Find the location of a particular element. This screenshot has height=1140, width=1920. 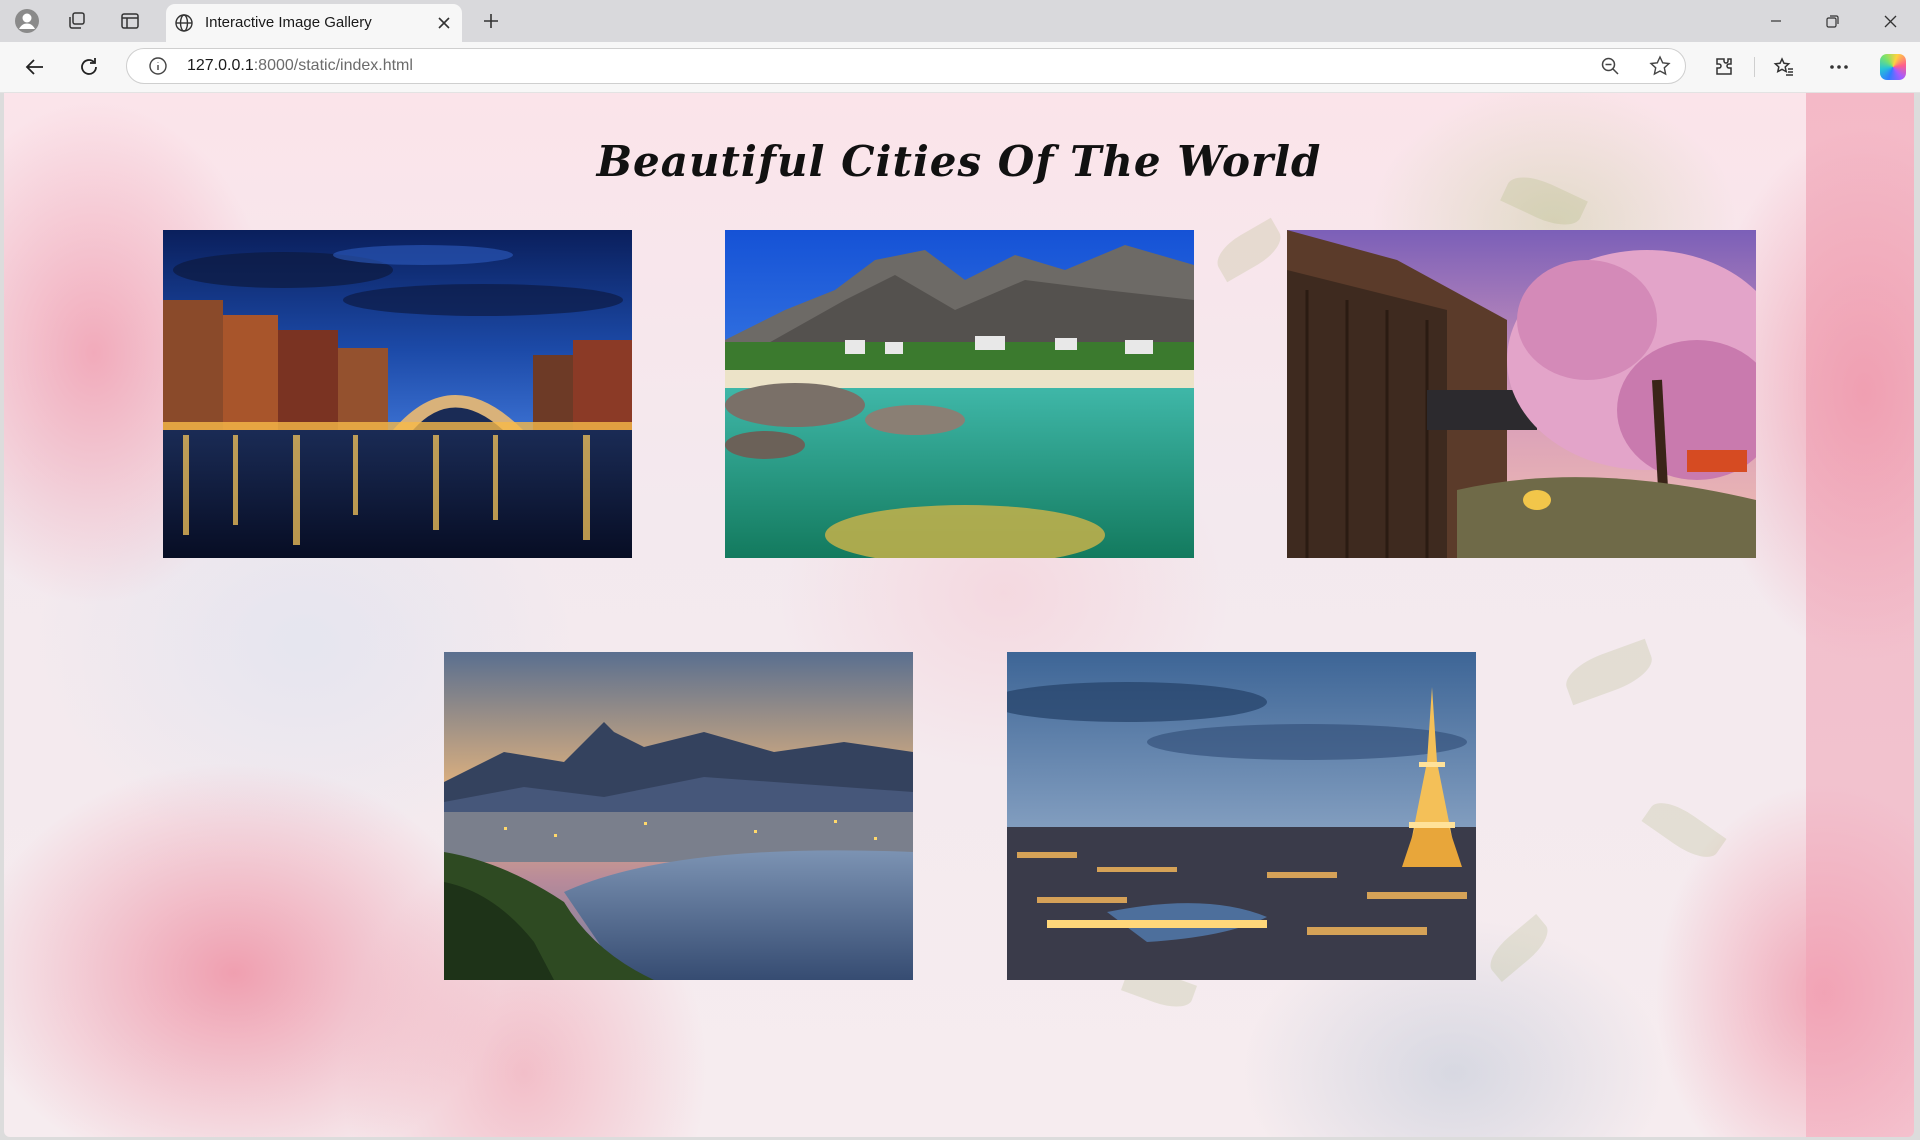

favorites-icon is located at coordinates (1783, 66).